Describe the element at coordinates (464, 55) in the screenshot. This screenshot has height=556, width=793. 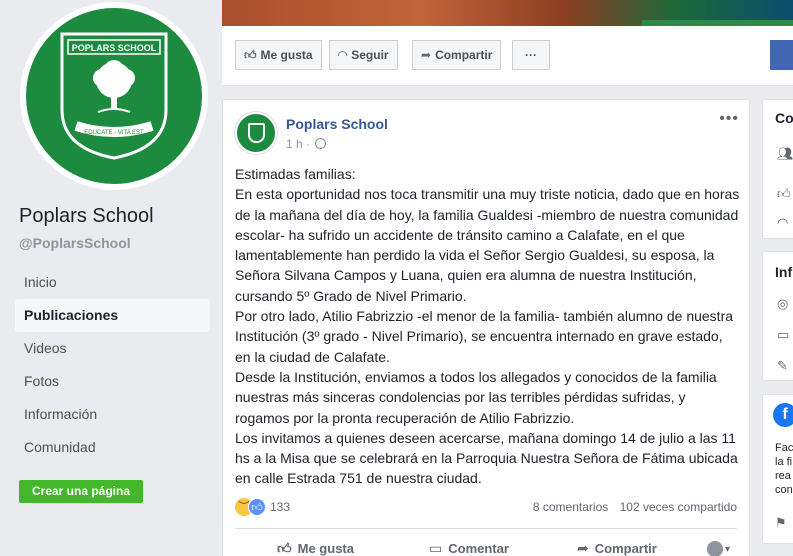
I see `share-page-label: Compartir` at that location.